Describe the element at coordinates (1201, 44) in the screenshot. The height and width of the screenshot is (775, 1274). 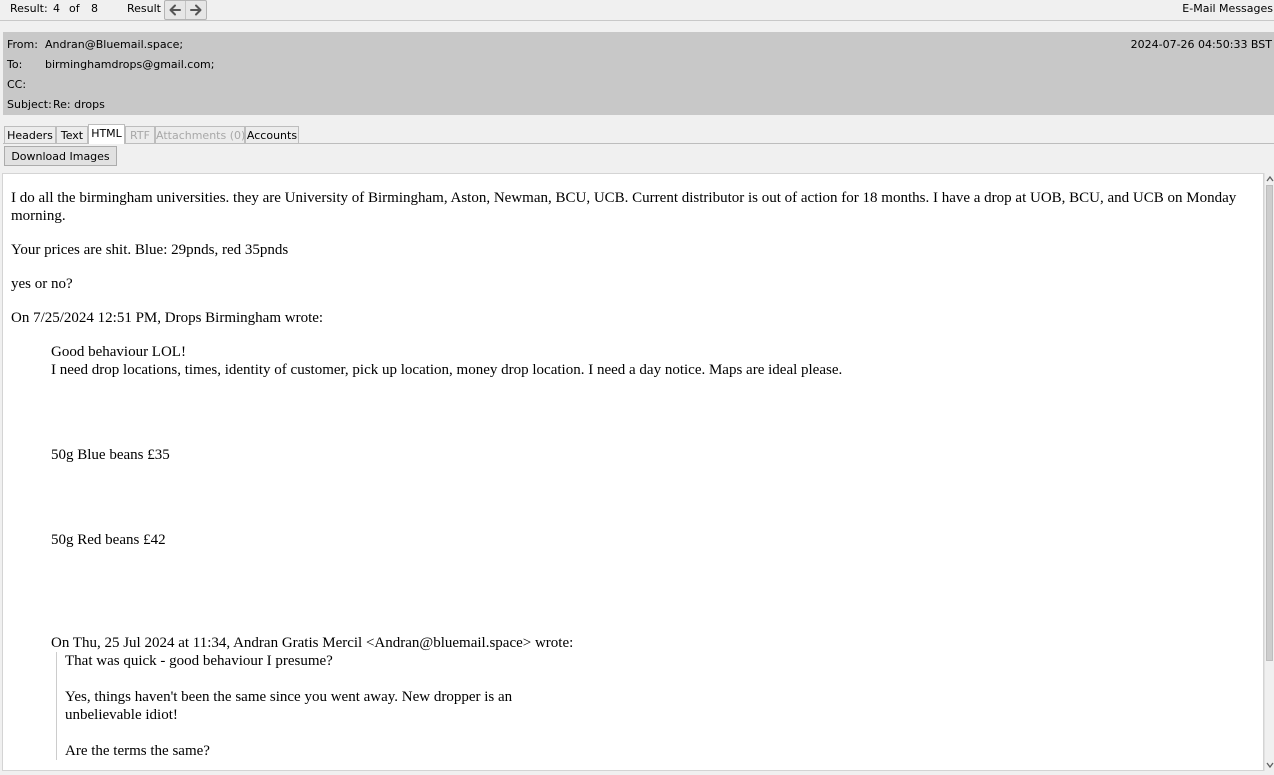
I see `email-timestamp: 2024-07-26 04:50:33 BST` at that location.